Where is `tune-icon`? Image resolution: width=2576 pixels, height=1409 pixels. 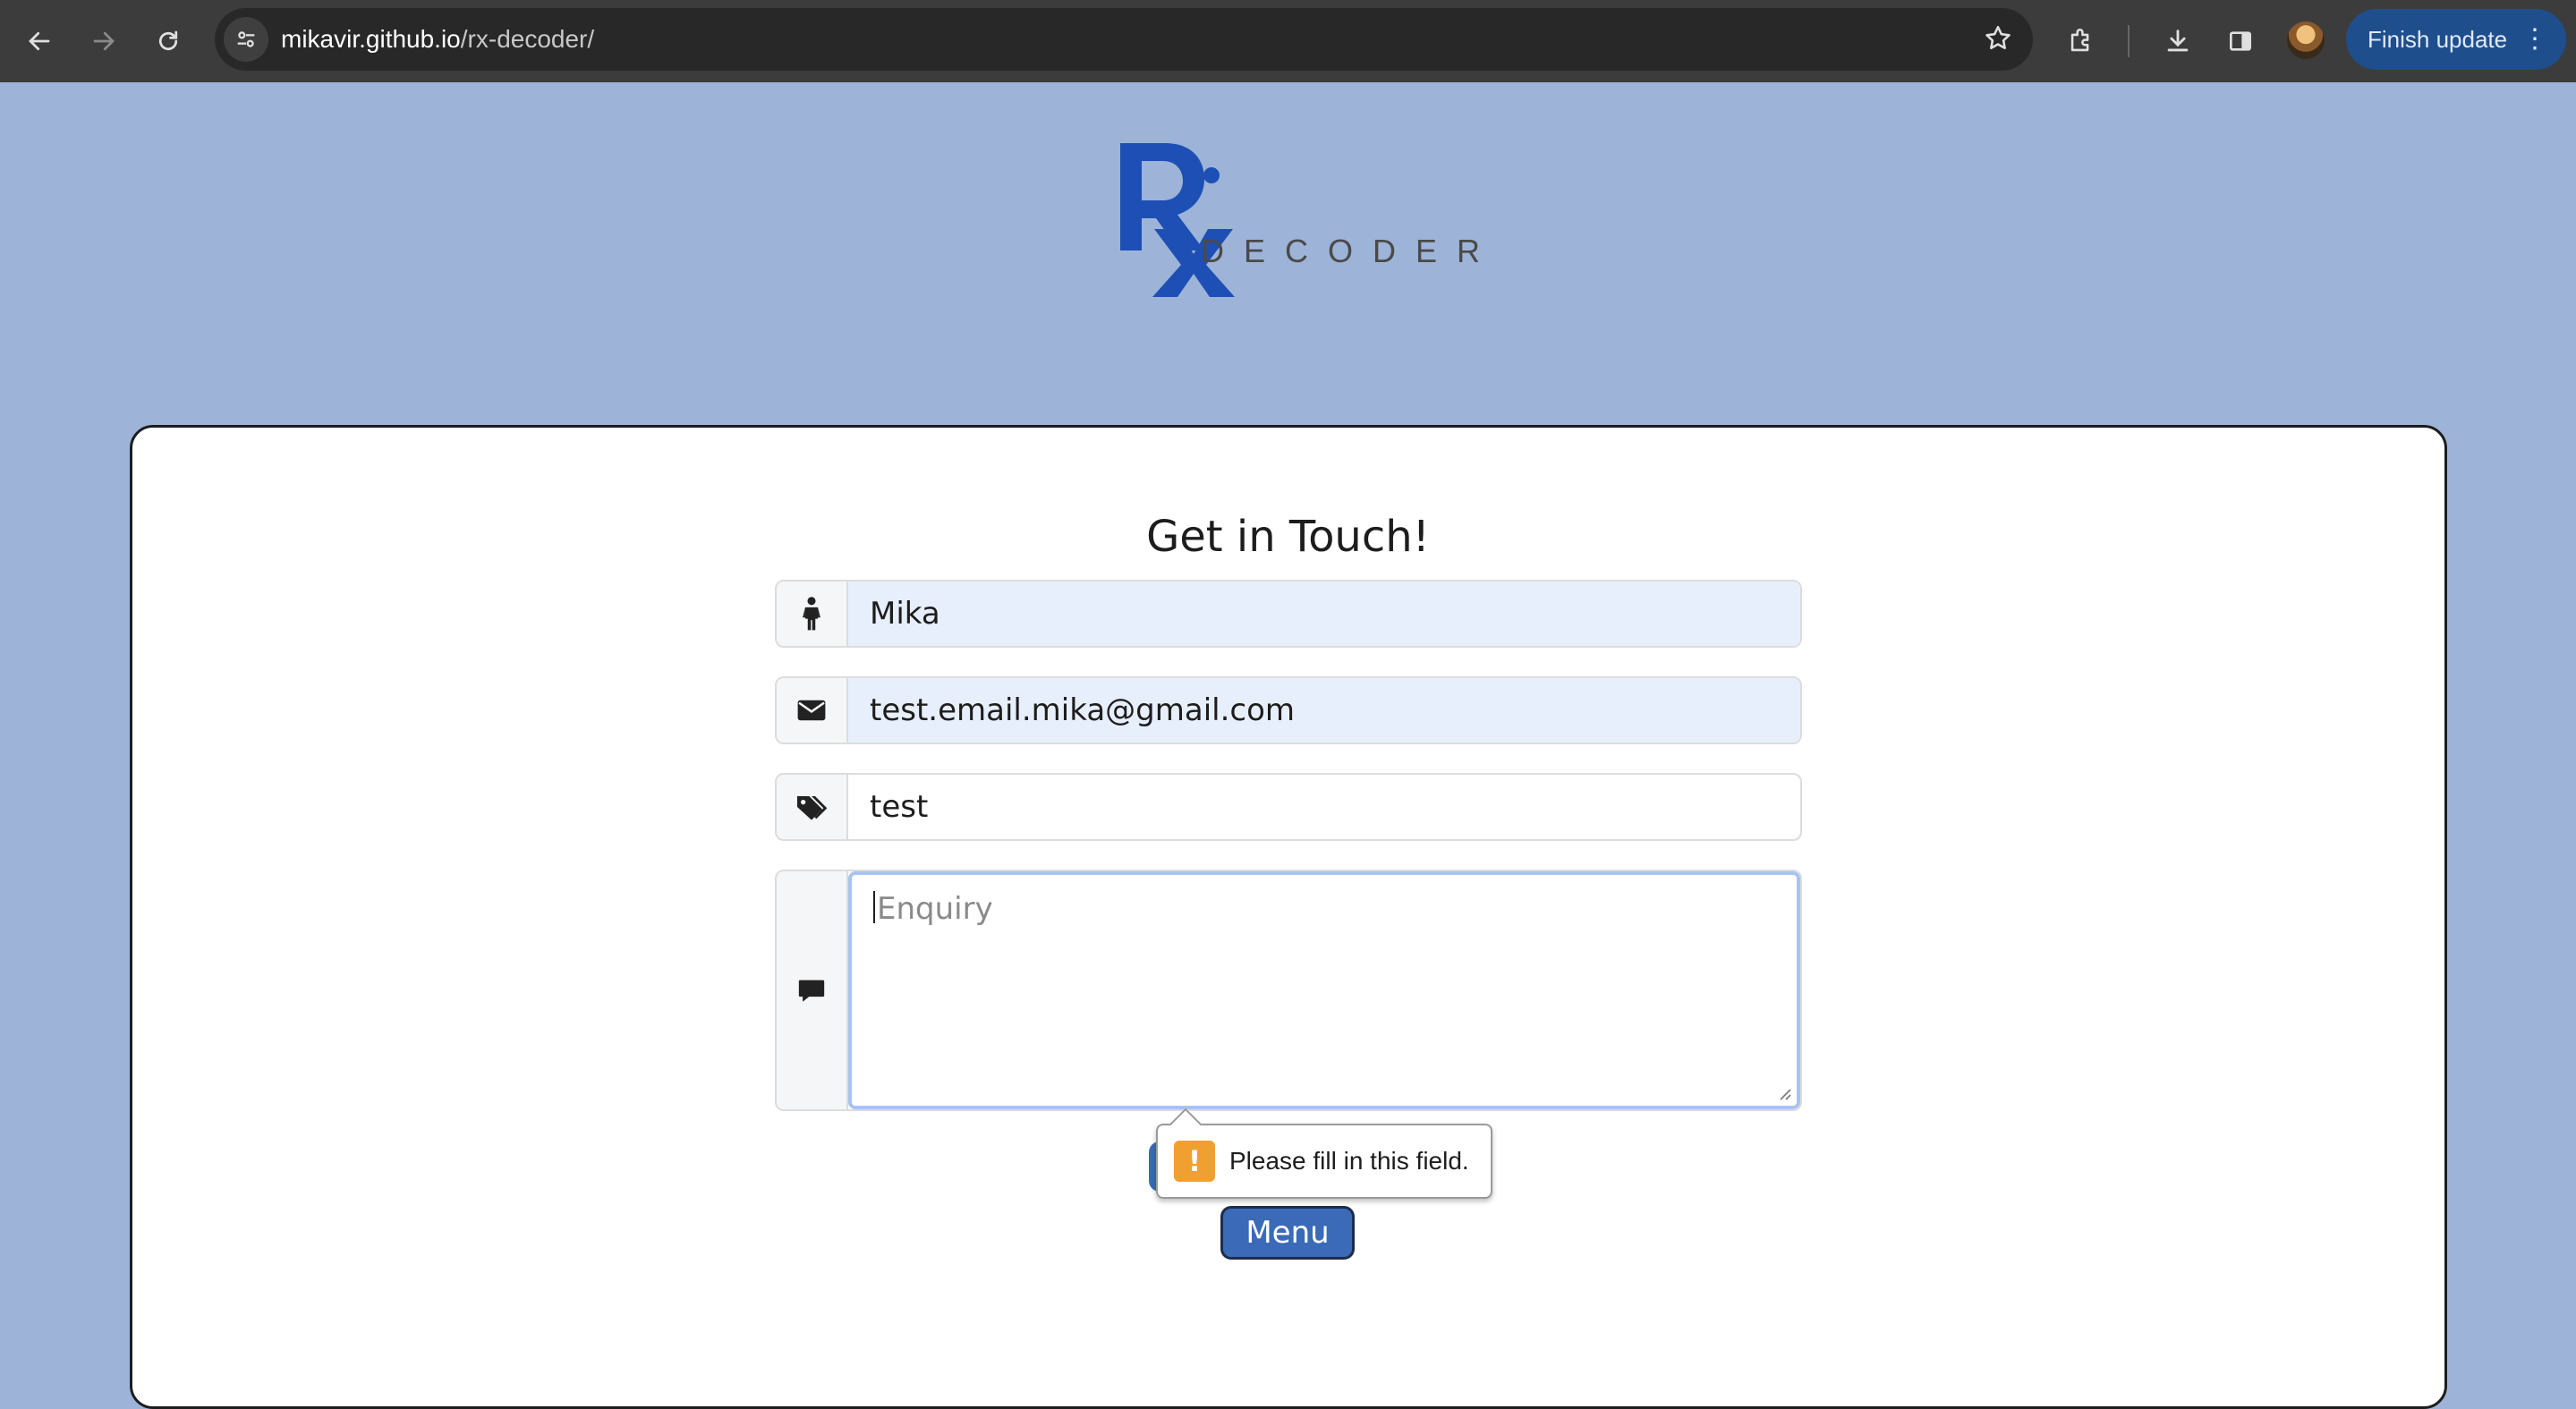
tune-icon is located at coordinates (246, 39).